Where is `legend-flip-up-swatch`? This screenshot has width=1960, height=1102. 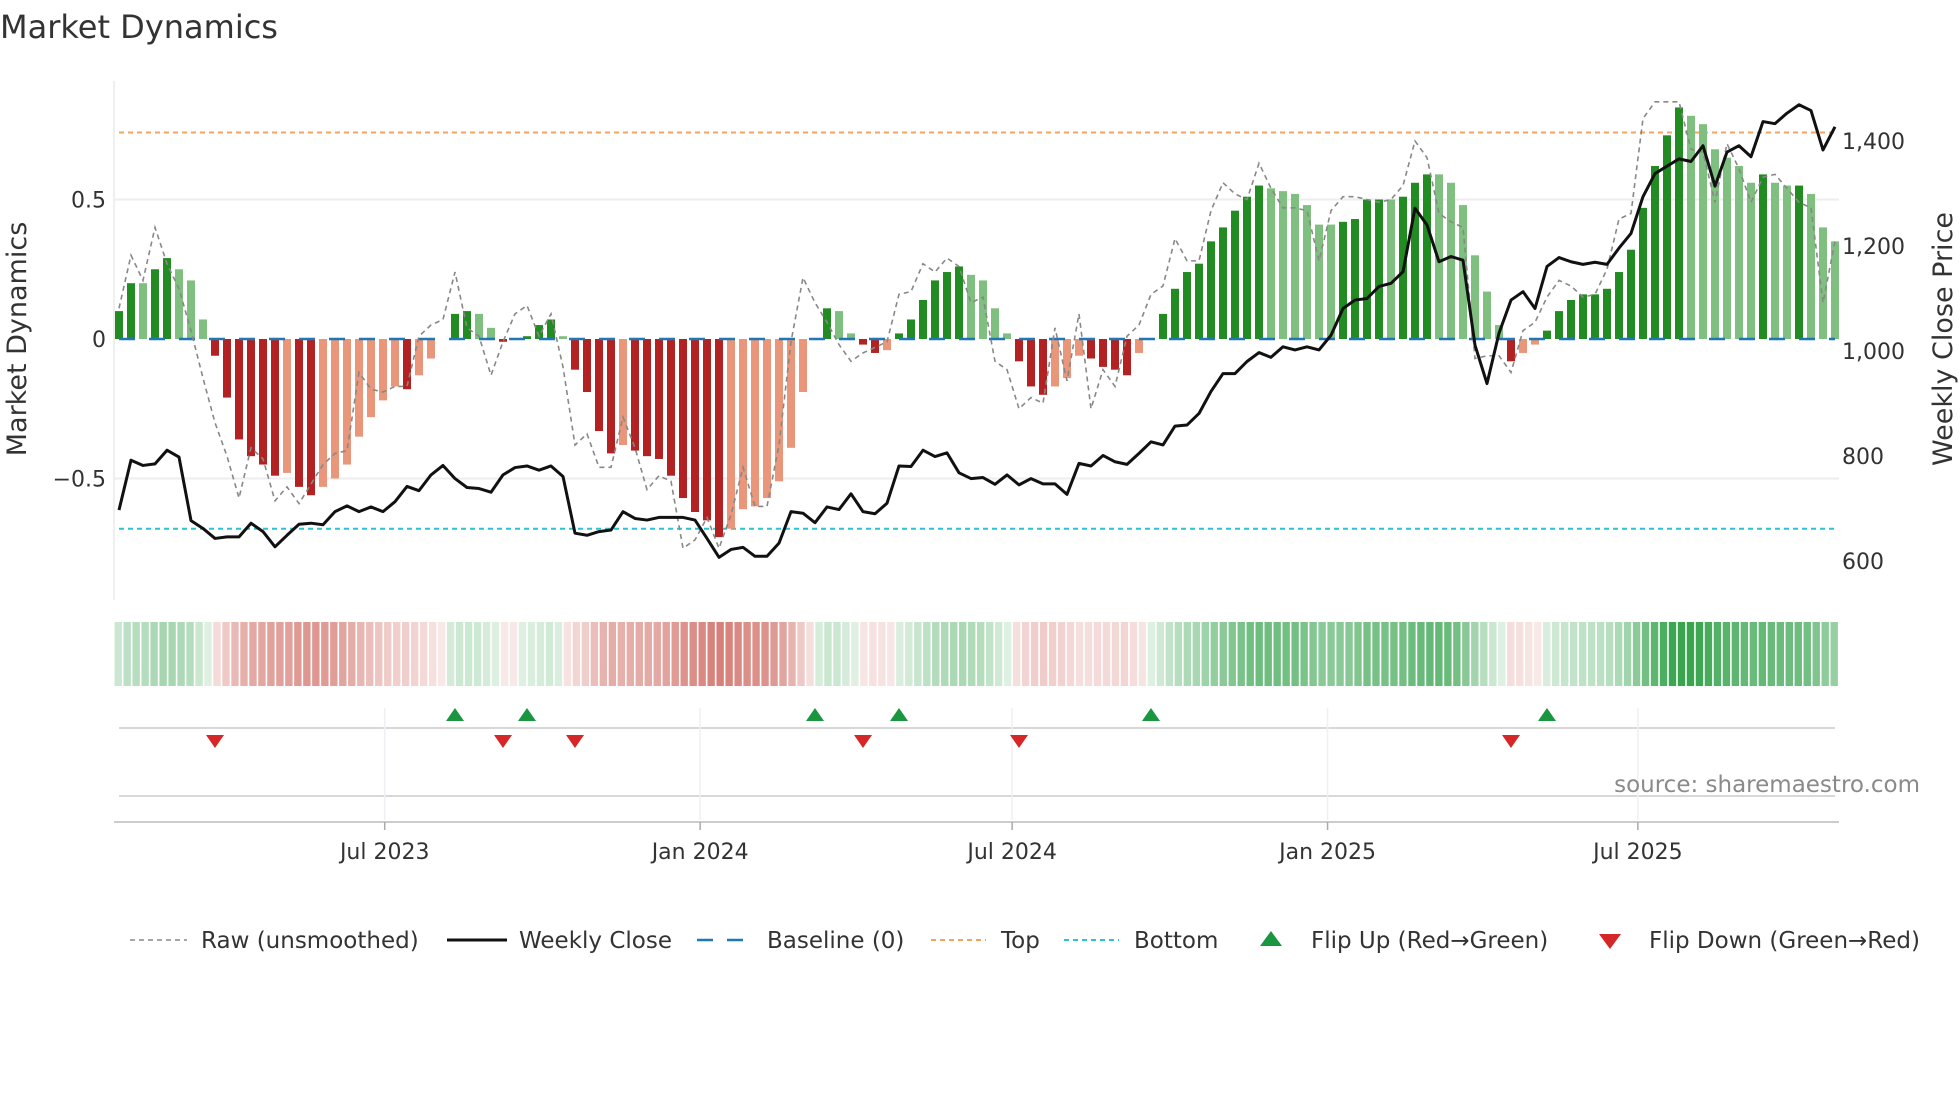
legend-flip-up-swatch is located at coordinates (1271, 938).